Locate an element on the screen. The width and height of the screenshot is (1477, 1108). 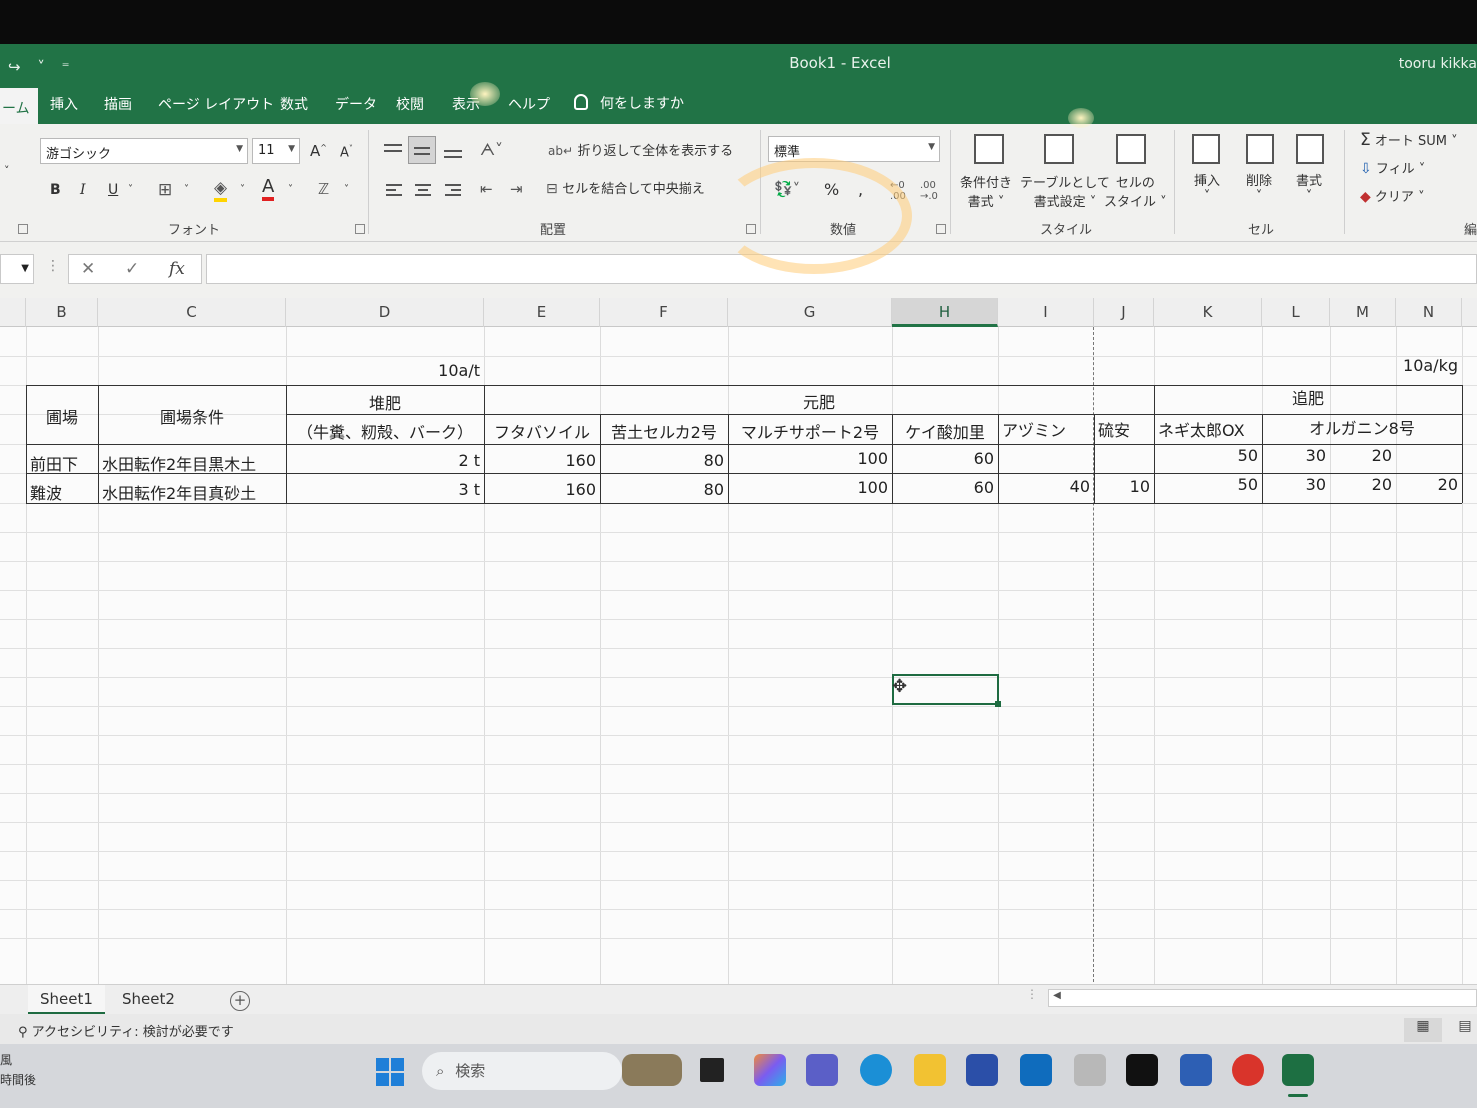
italic-button: I is located at coordinates (83, 190).